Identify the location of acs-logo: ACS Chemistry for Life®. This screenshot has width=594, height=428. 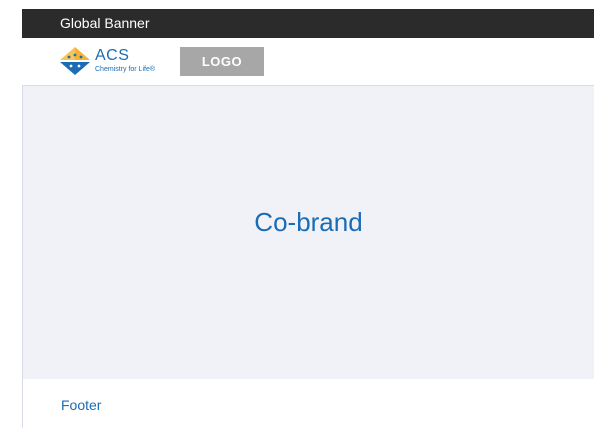
(119, 62).